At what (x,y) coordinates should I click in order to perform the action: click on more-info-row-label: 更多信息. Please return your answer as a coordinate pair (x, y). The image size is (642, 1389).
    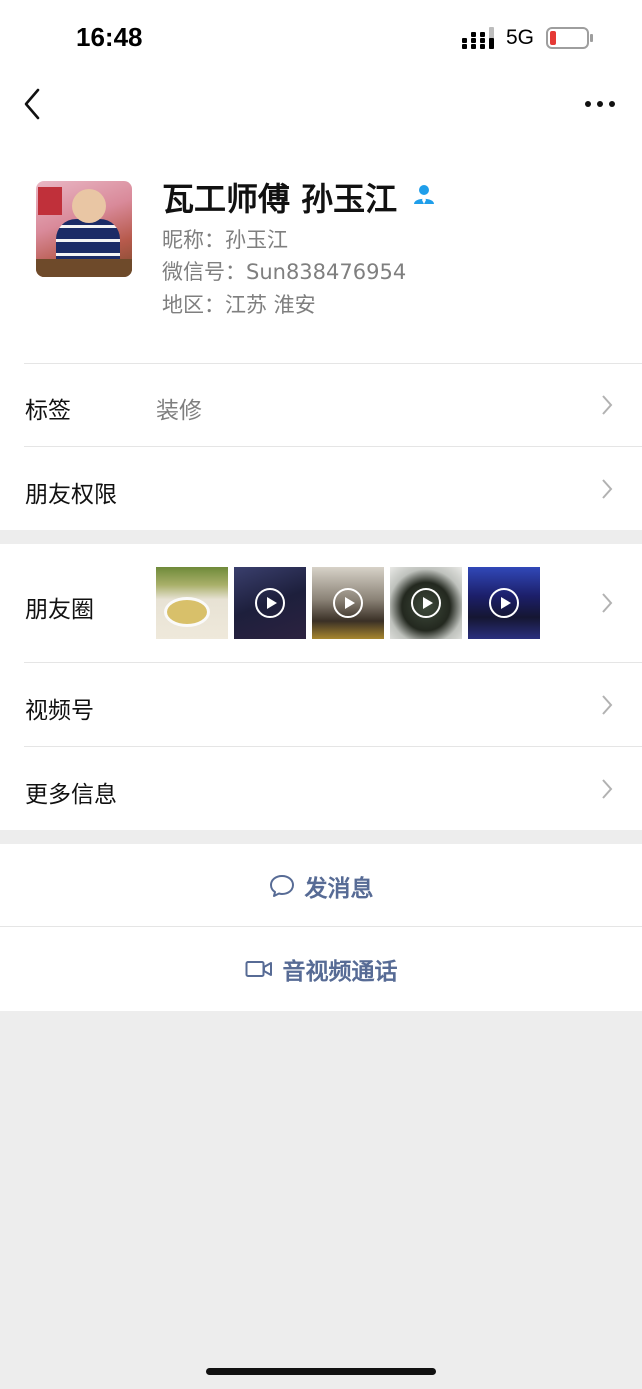
    Looking at the image, I should click on (71, 792).